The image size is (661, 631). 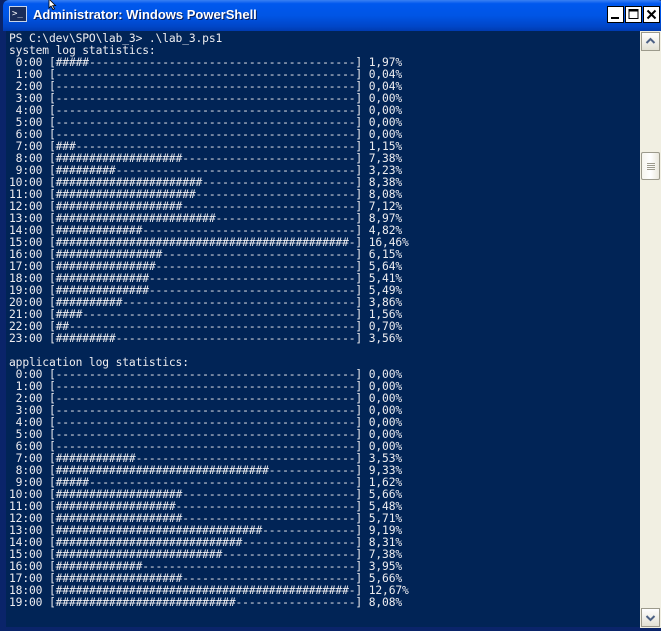 I want to click on scroll-down-arrow-icon, so click(x=650, y=618).